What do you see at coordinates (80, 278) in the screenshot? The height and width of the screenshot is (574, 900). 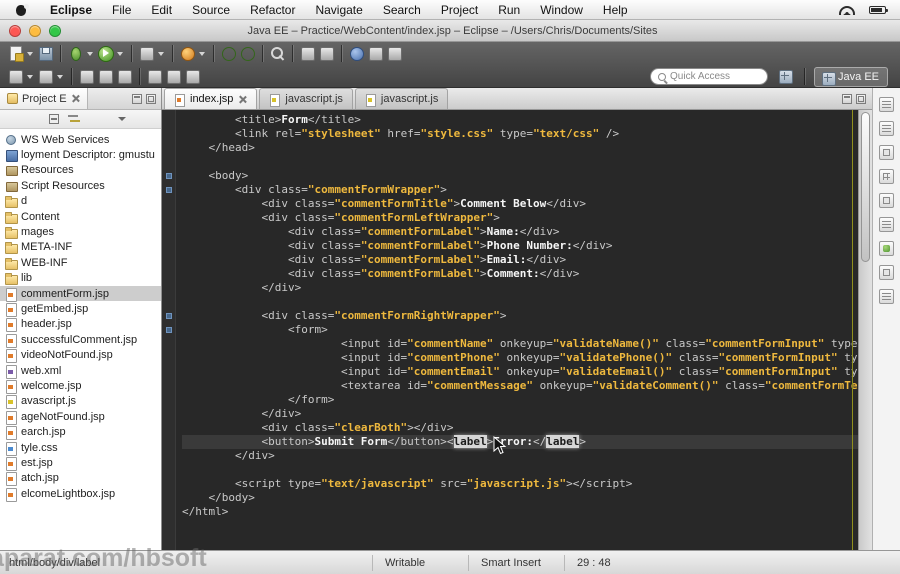 I see `tree-item: lib` at bounding box center [80, 278].